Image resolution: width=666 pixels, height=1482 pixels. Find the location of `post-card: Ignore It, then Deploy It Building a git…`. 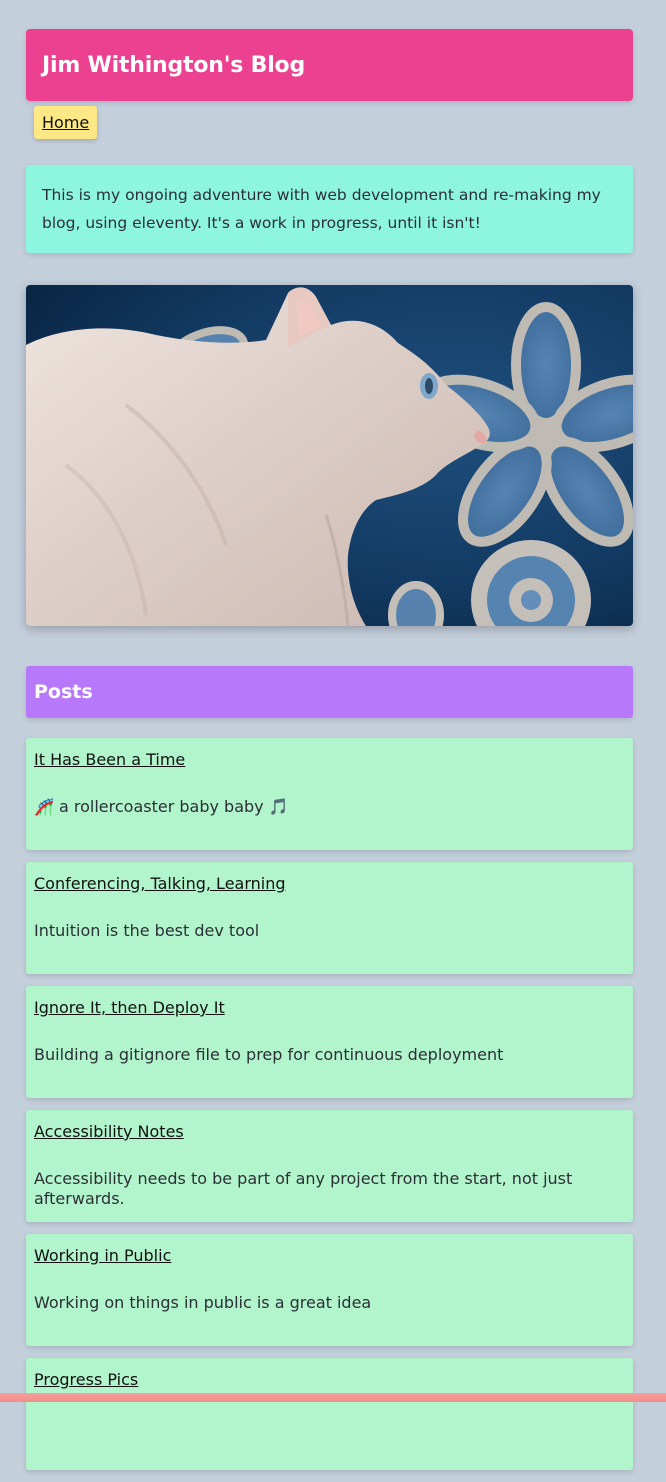

post-card: Ignore It, then Deploy It Building a git… is located at coordinates (329, 1042).